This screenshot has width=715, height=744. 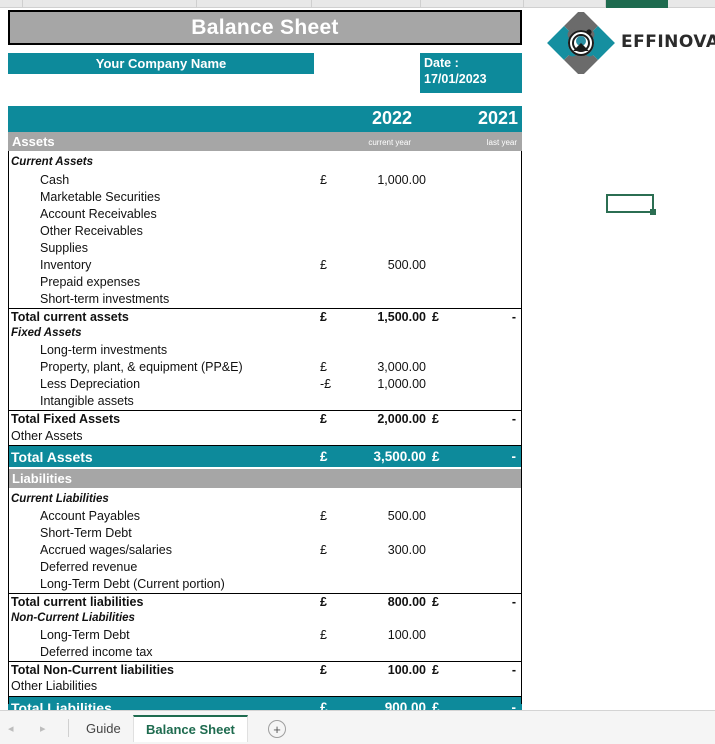 I want to click on table-row: Total current assets £1,500.00 £ -, so click(x=265, y=316).